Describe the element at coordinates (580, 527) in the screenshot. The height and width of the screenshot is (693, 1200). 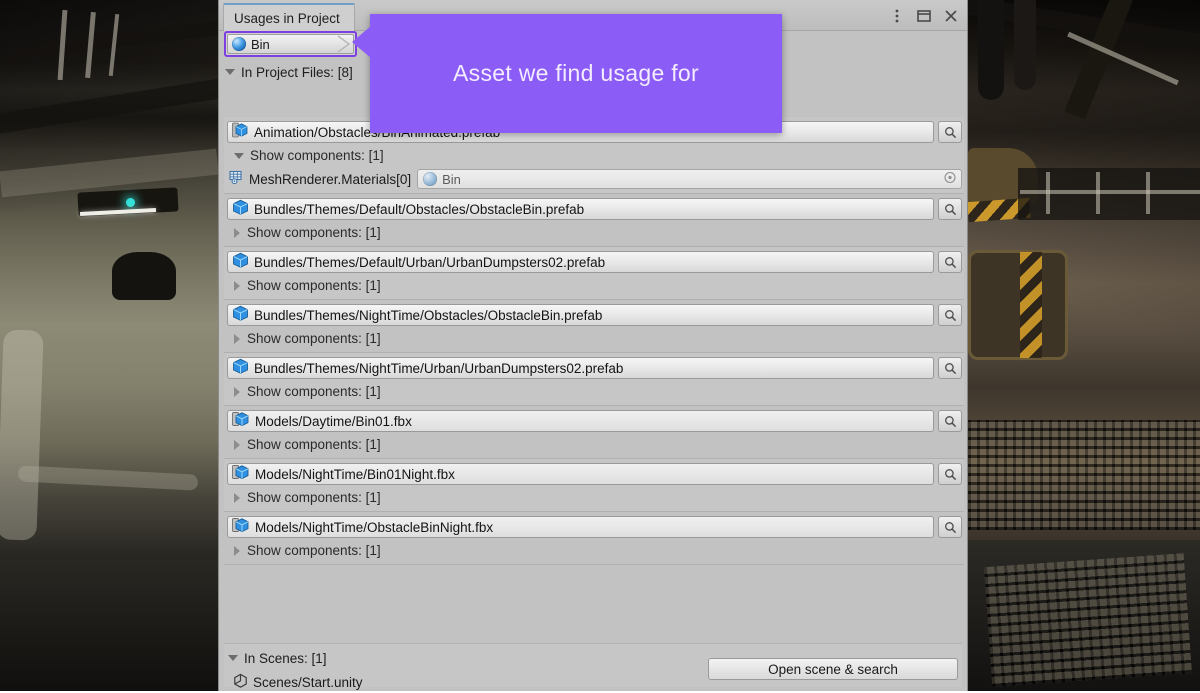
I see `asset-path-field: Models/NightTime/ObstacleBinNight.fbx` at that location.